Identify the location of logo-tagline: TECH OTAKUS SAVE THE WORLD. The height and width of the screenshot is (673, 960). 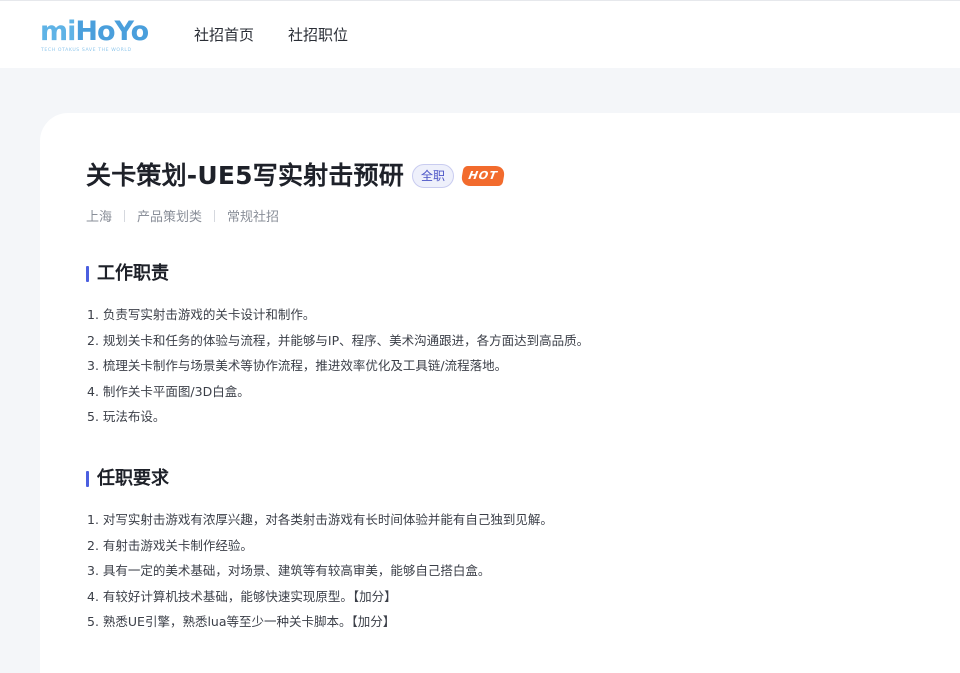
(86, 50).